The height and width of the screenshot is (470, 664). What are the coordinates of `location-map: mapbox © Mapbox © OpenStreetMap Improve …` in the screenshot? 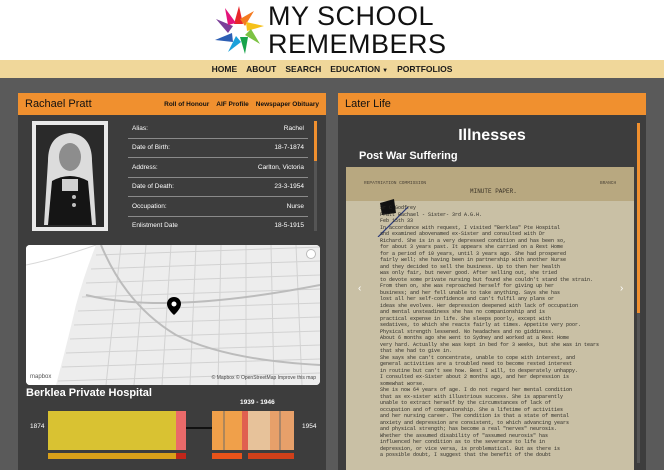 It's located at (173, 315).